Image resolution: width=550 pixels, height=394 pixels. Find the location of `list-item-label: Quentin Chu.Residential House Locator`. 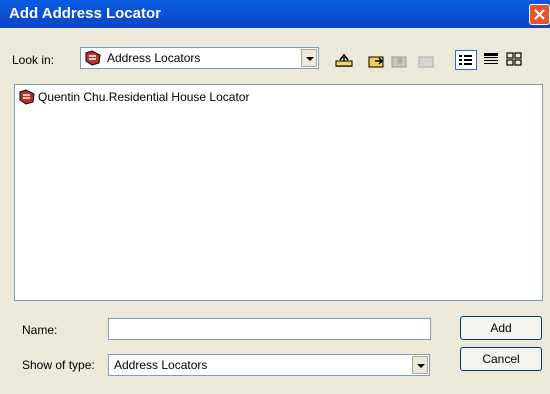

list-item-label: Quentin Chu.Residential House Locator is located at coordinates (144, 97).